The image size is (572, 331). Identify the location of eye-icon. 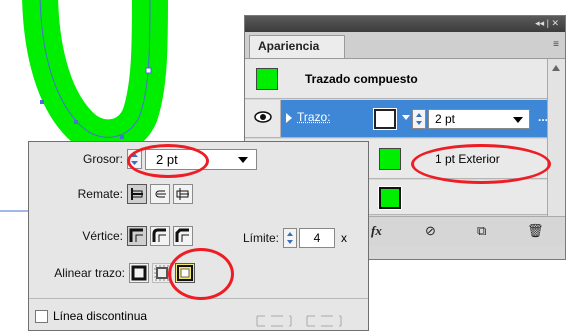
(263, 117).